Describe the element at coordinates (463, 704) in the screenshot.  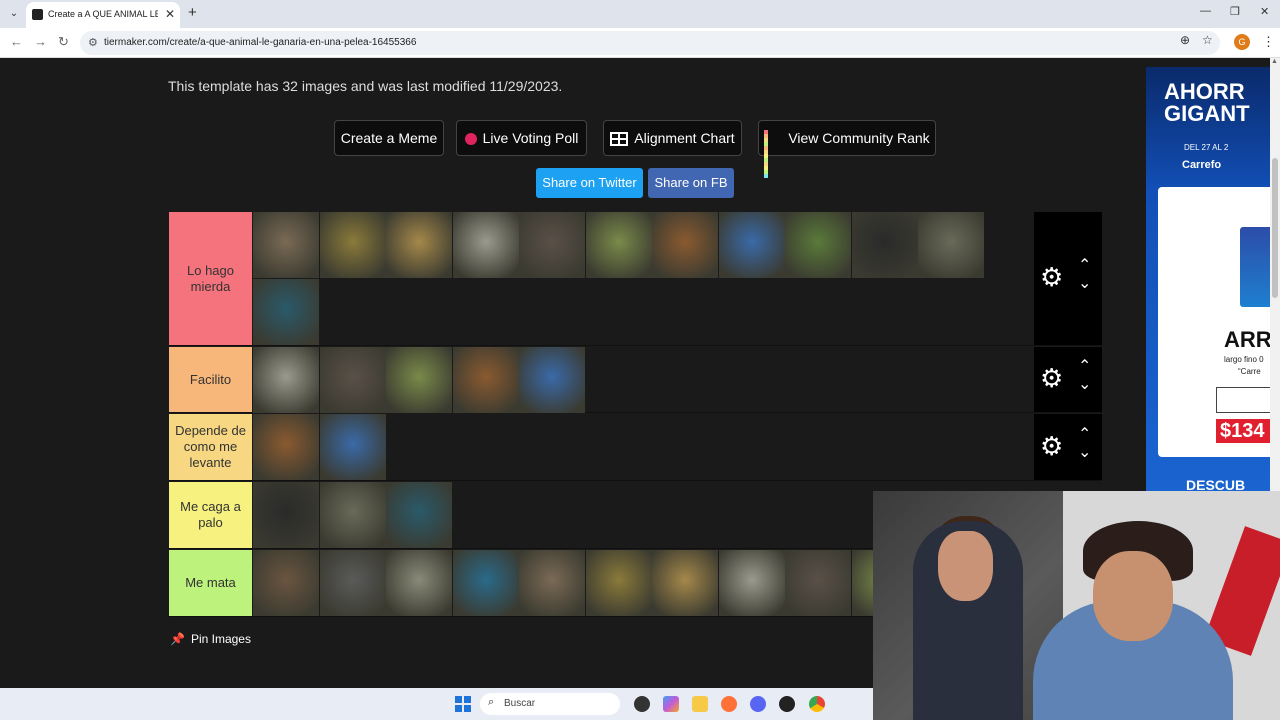
I see `windows-start-icon` at that location.